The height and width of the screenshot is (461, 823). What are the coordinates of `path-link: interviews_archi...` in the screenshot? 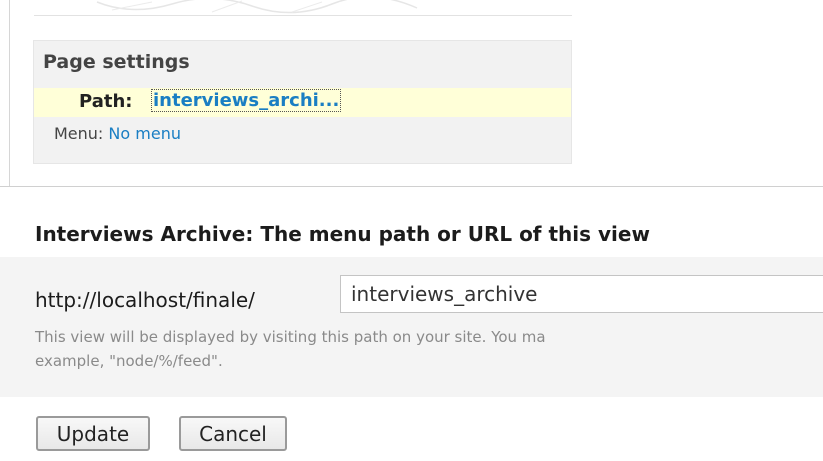 It's located at (246, 100).